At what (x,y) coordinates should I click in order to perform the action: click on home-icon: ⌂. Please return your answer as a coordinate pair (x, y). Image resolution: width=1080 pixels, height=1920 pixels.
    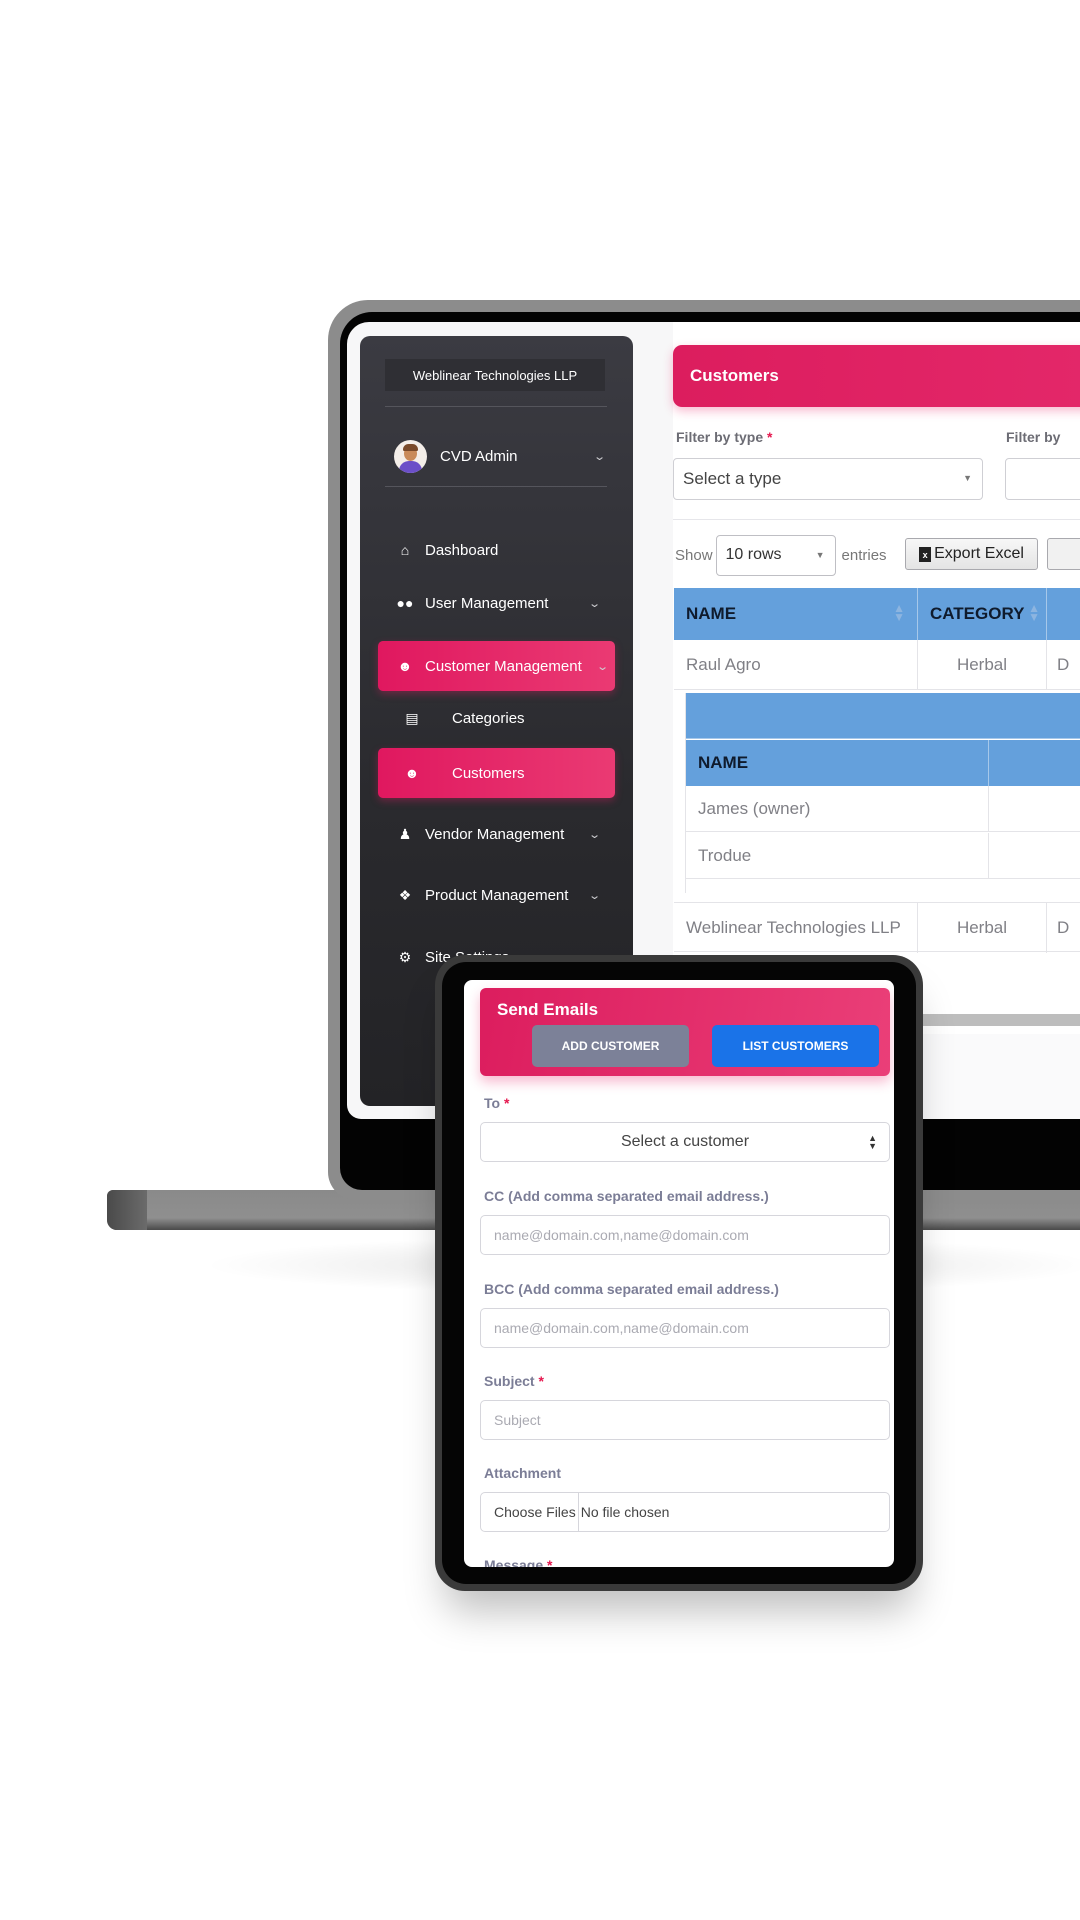
    Looking at the image, I should click on (405, 550).